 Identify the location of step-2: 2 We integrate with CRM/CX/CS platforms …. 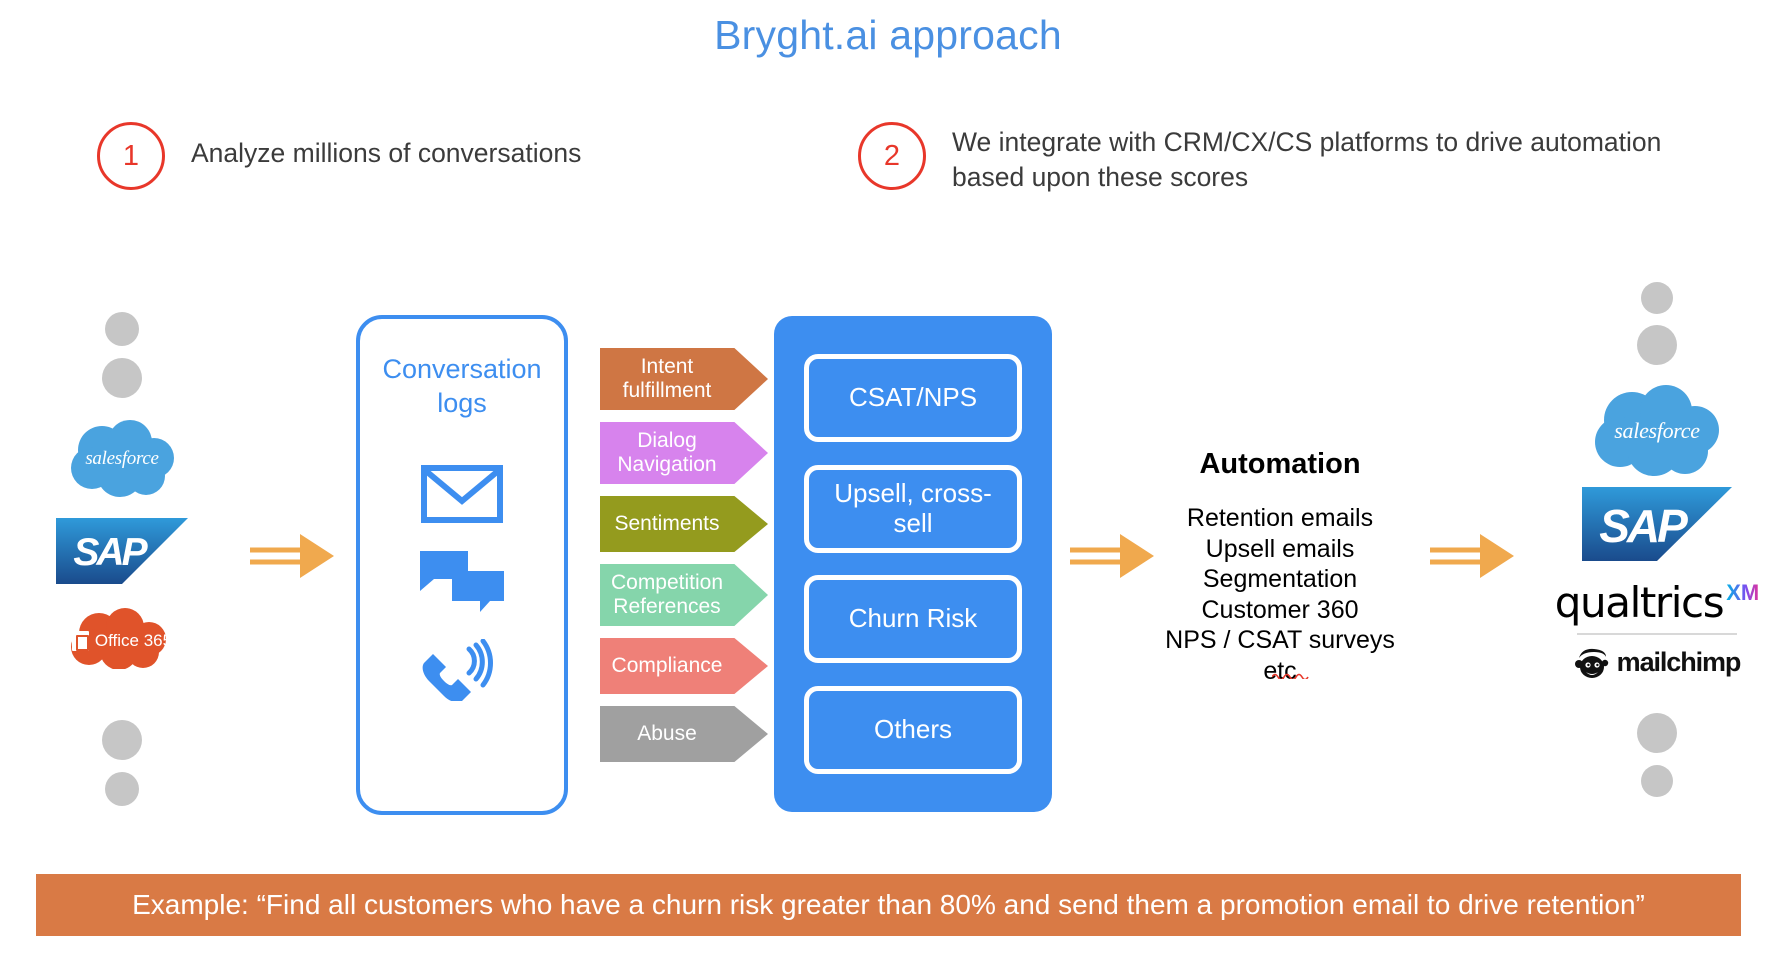
(1259, 158).